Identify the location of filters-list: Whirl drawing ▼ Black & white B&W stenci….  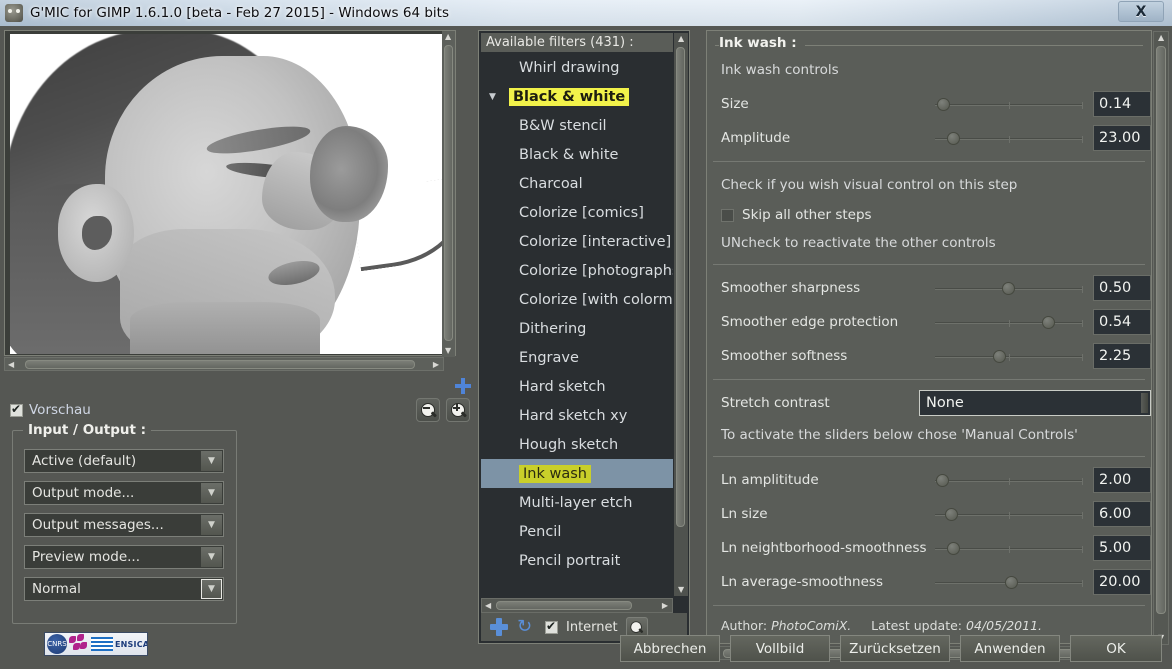
(577, 324).